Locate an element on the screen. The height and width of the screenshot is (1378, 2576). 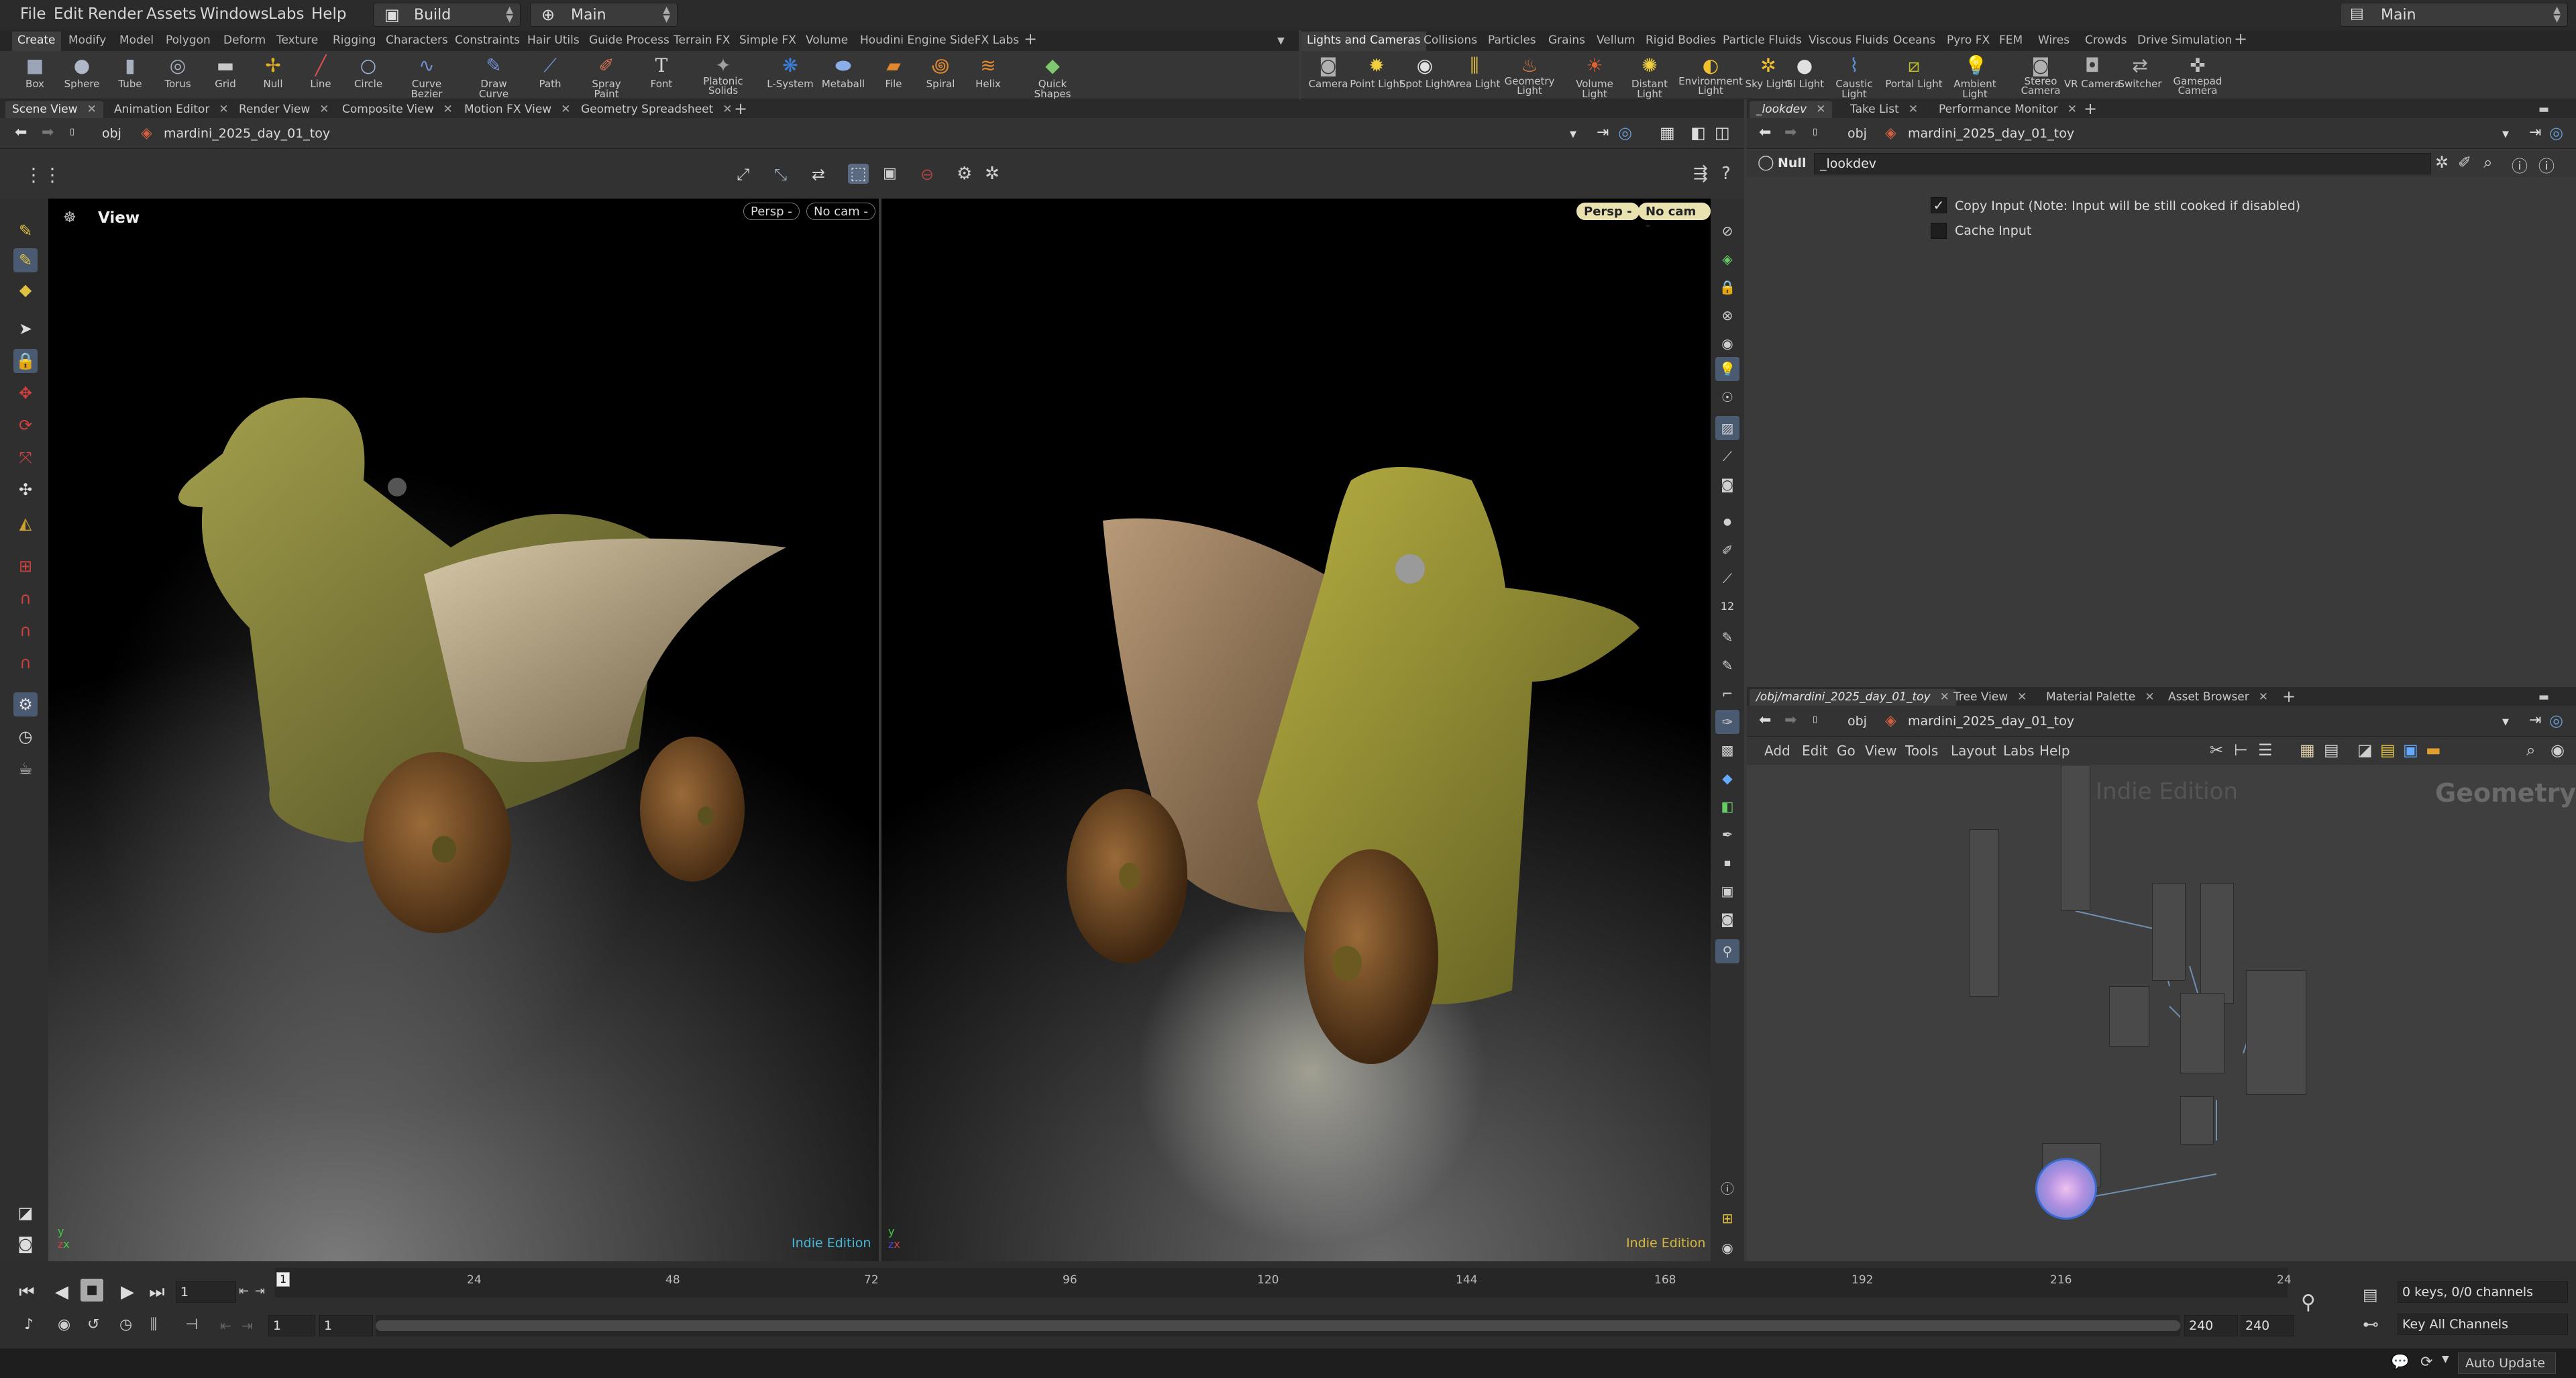
shelf-tab-create: Create is located at coordinates (36, 41).